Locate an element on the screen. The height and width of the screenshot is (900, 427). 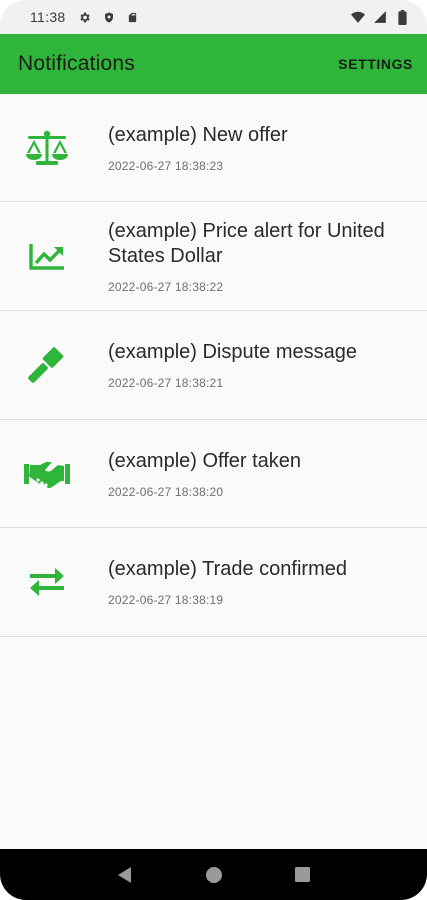
notification-timestamp: 2022-06-27 18:38:19 is located at coordinates (166, 600).